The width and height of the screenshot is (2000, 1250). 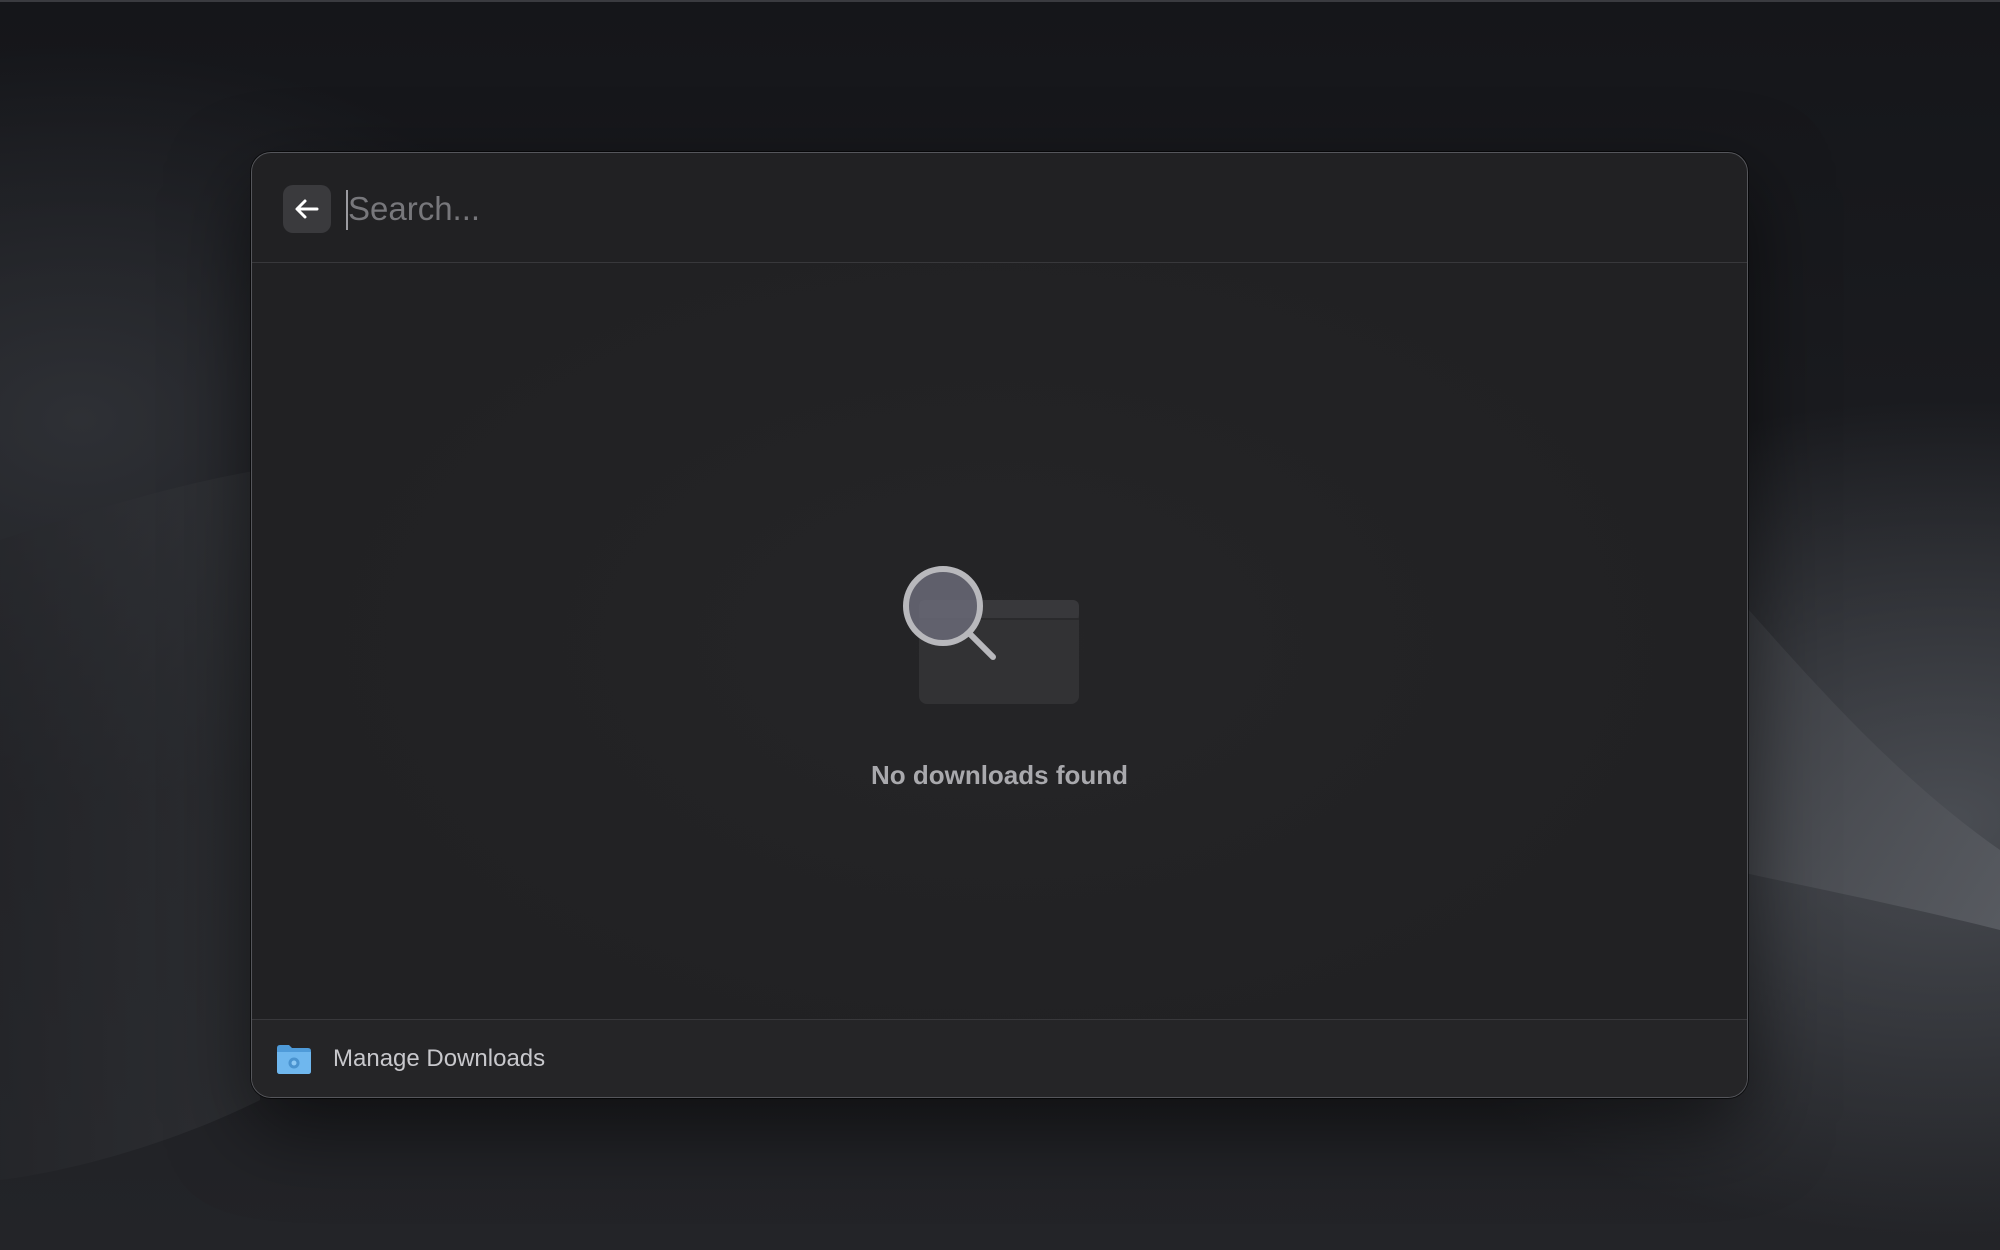 I want to click on downloads-folder-icon, so click(x=294, y=1059).